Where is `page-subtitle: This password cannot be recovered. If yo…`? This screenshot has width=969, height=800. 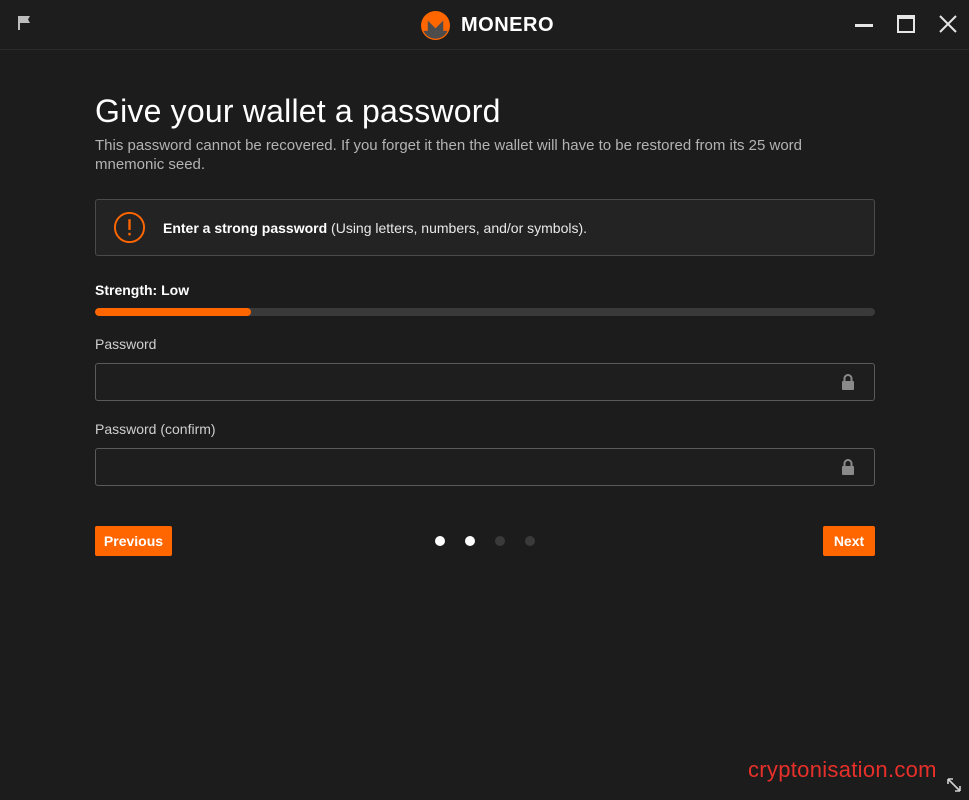
page-subtitle: This password cannot be recovered. If yo… is located at coordinates (449, 155).